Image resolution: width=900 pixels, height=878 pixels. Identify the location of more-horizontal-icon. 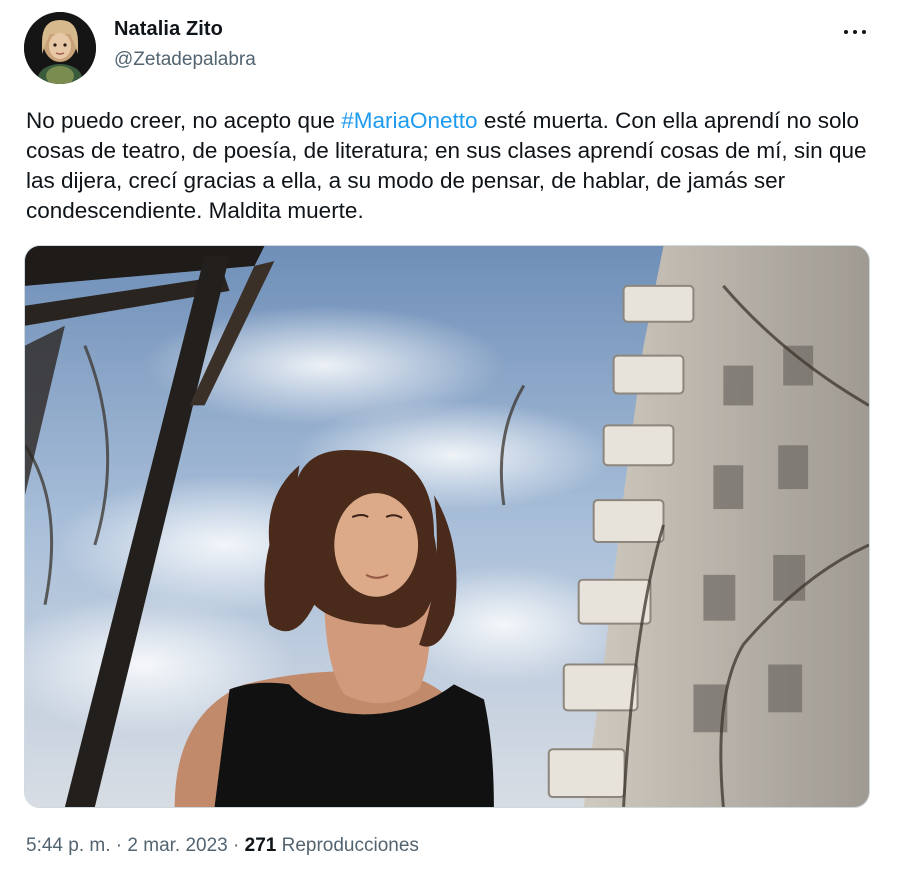
(846, 32).